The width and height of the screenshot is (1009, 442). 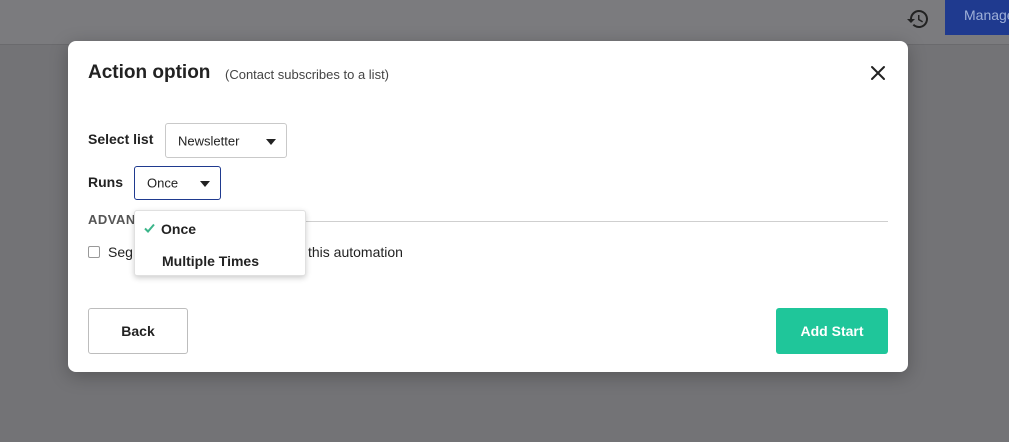 What do you see at coordinates (832, 331) in the screenshot?
I see `add-start-button: Add Start` at bounding box center [832, 331].